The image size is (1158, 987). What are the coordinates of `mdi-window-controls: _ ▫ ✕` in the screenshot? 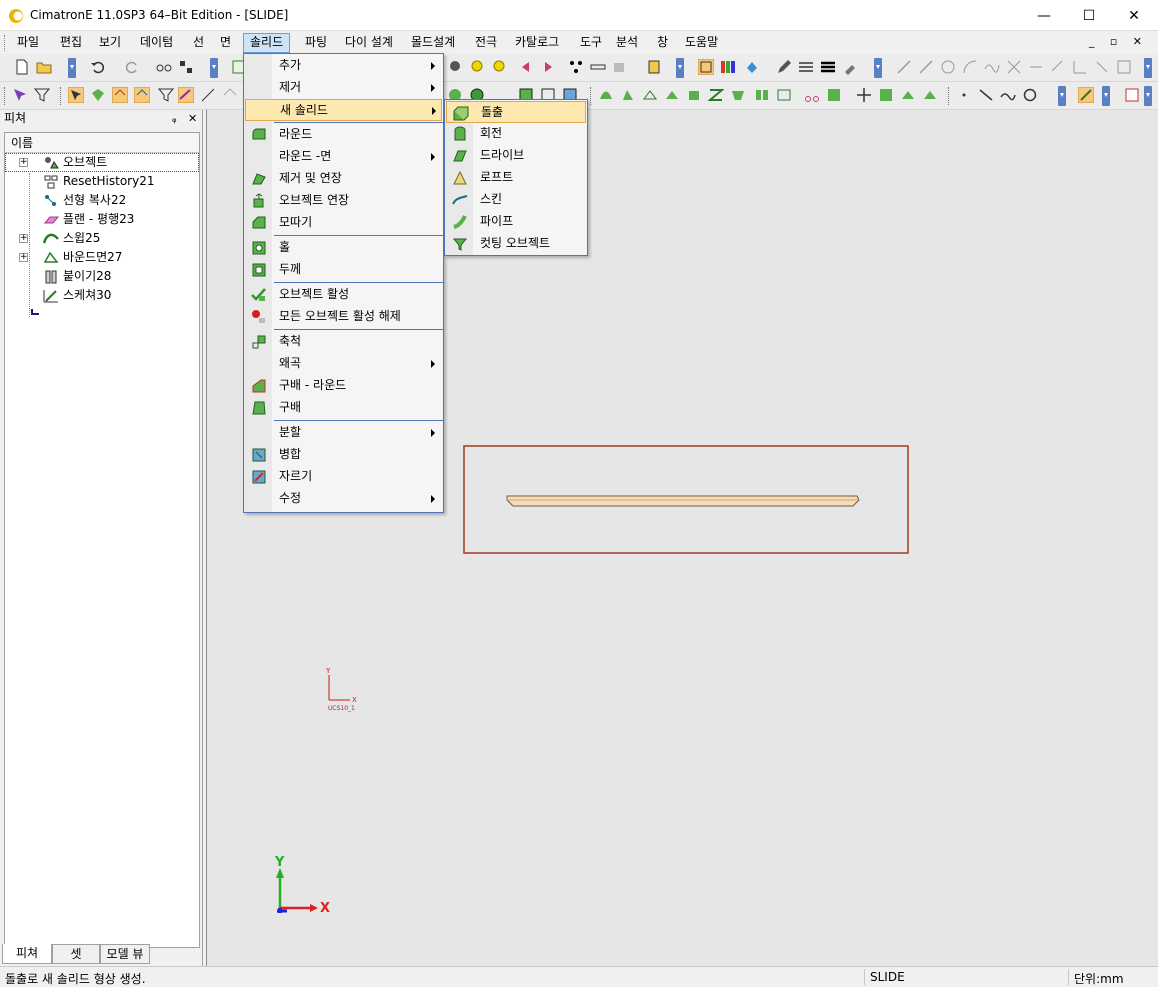 It's located at (1118, 41).